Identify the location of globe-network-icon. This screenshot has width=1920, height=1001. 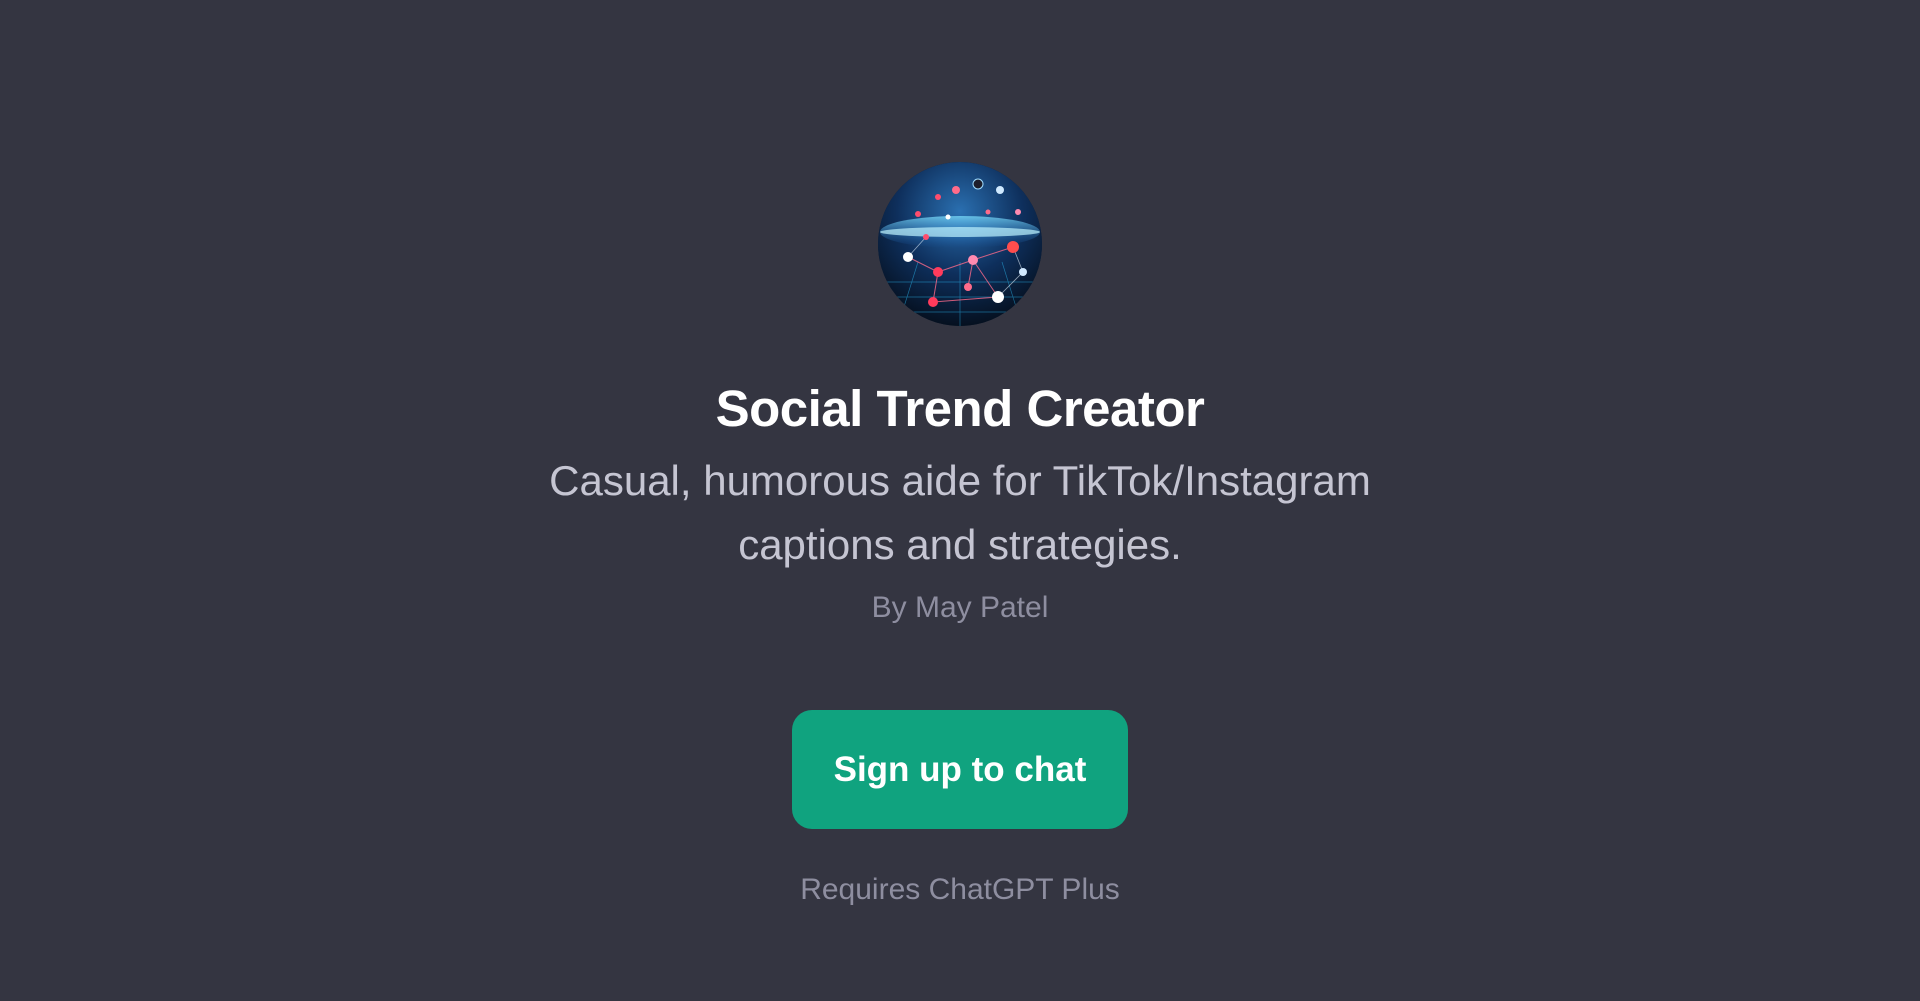
(960, 244).